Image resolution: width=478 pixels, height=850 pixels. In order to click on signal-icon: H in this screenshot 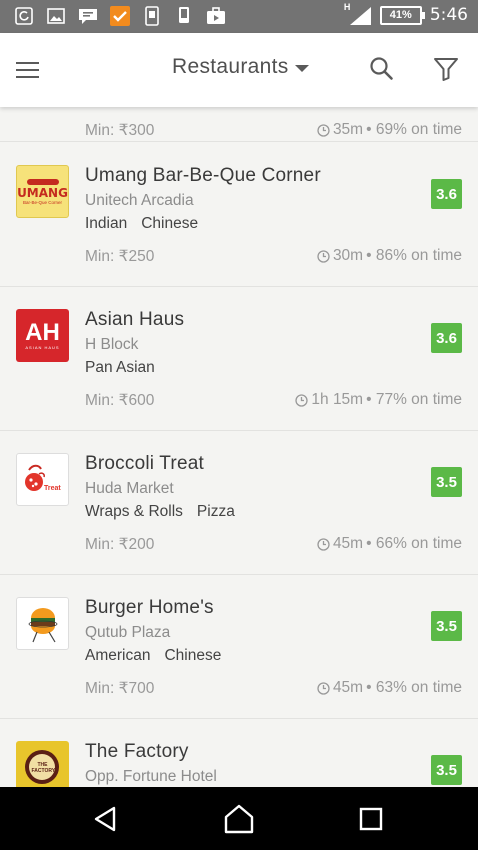, I will do `click(358, 13)`.